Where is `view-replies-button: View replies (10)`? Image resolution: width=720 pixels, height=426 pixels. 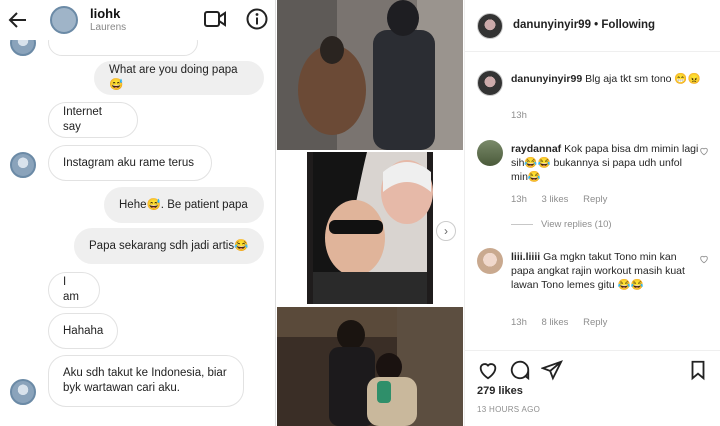
view-replies-button: View replies (10) is located at coordinates (561, 224).